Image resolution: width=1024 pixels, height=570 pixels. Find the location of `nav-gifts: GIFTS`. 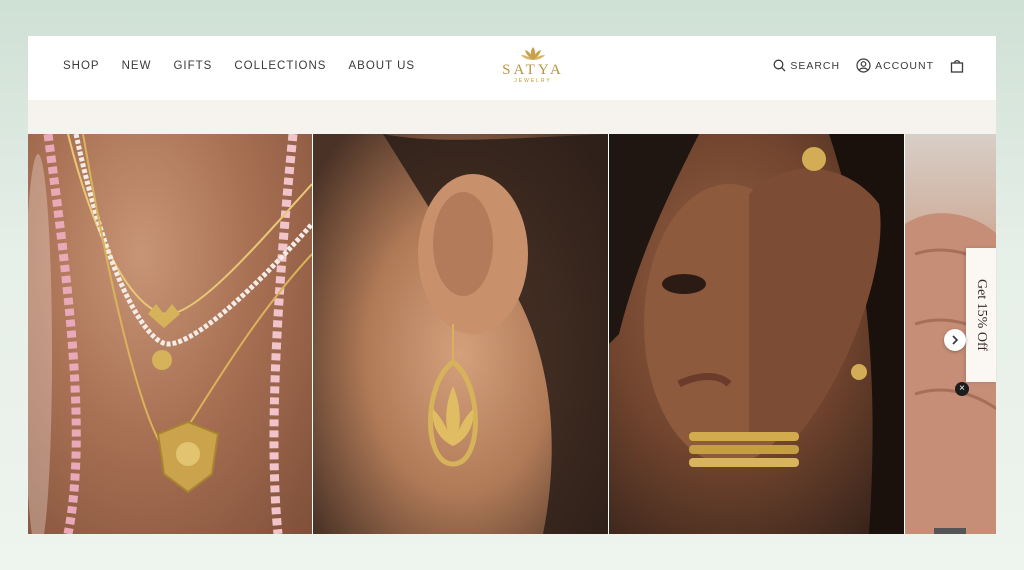

nav-gifts: GIFTS is located at coordinates (192, 66).